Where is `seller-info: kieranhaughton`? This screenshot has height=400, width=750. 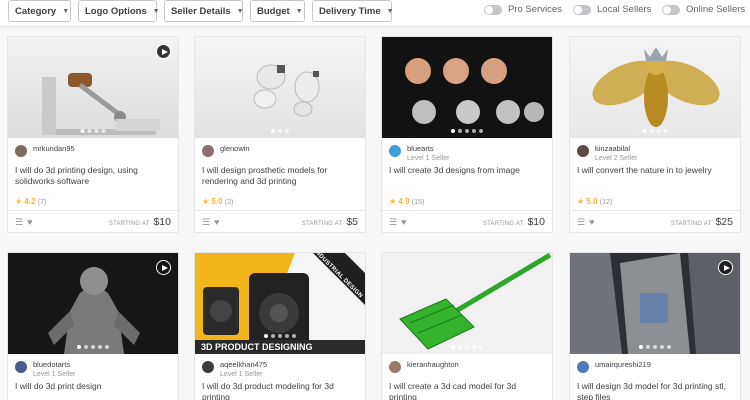 seller-info: kieranhaughton is located at coordinates (424, 366).